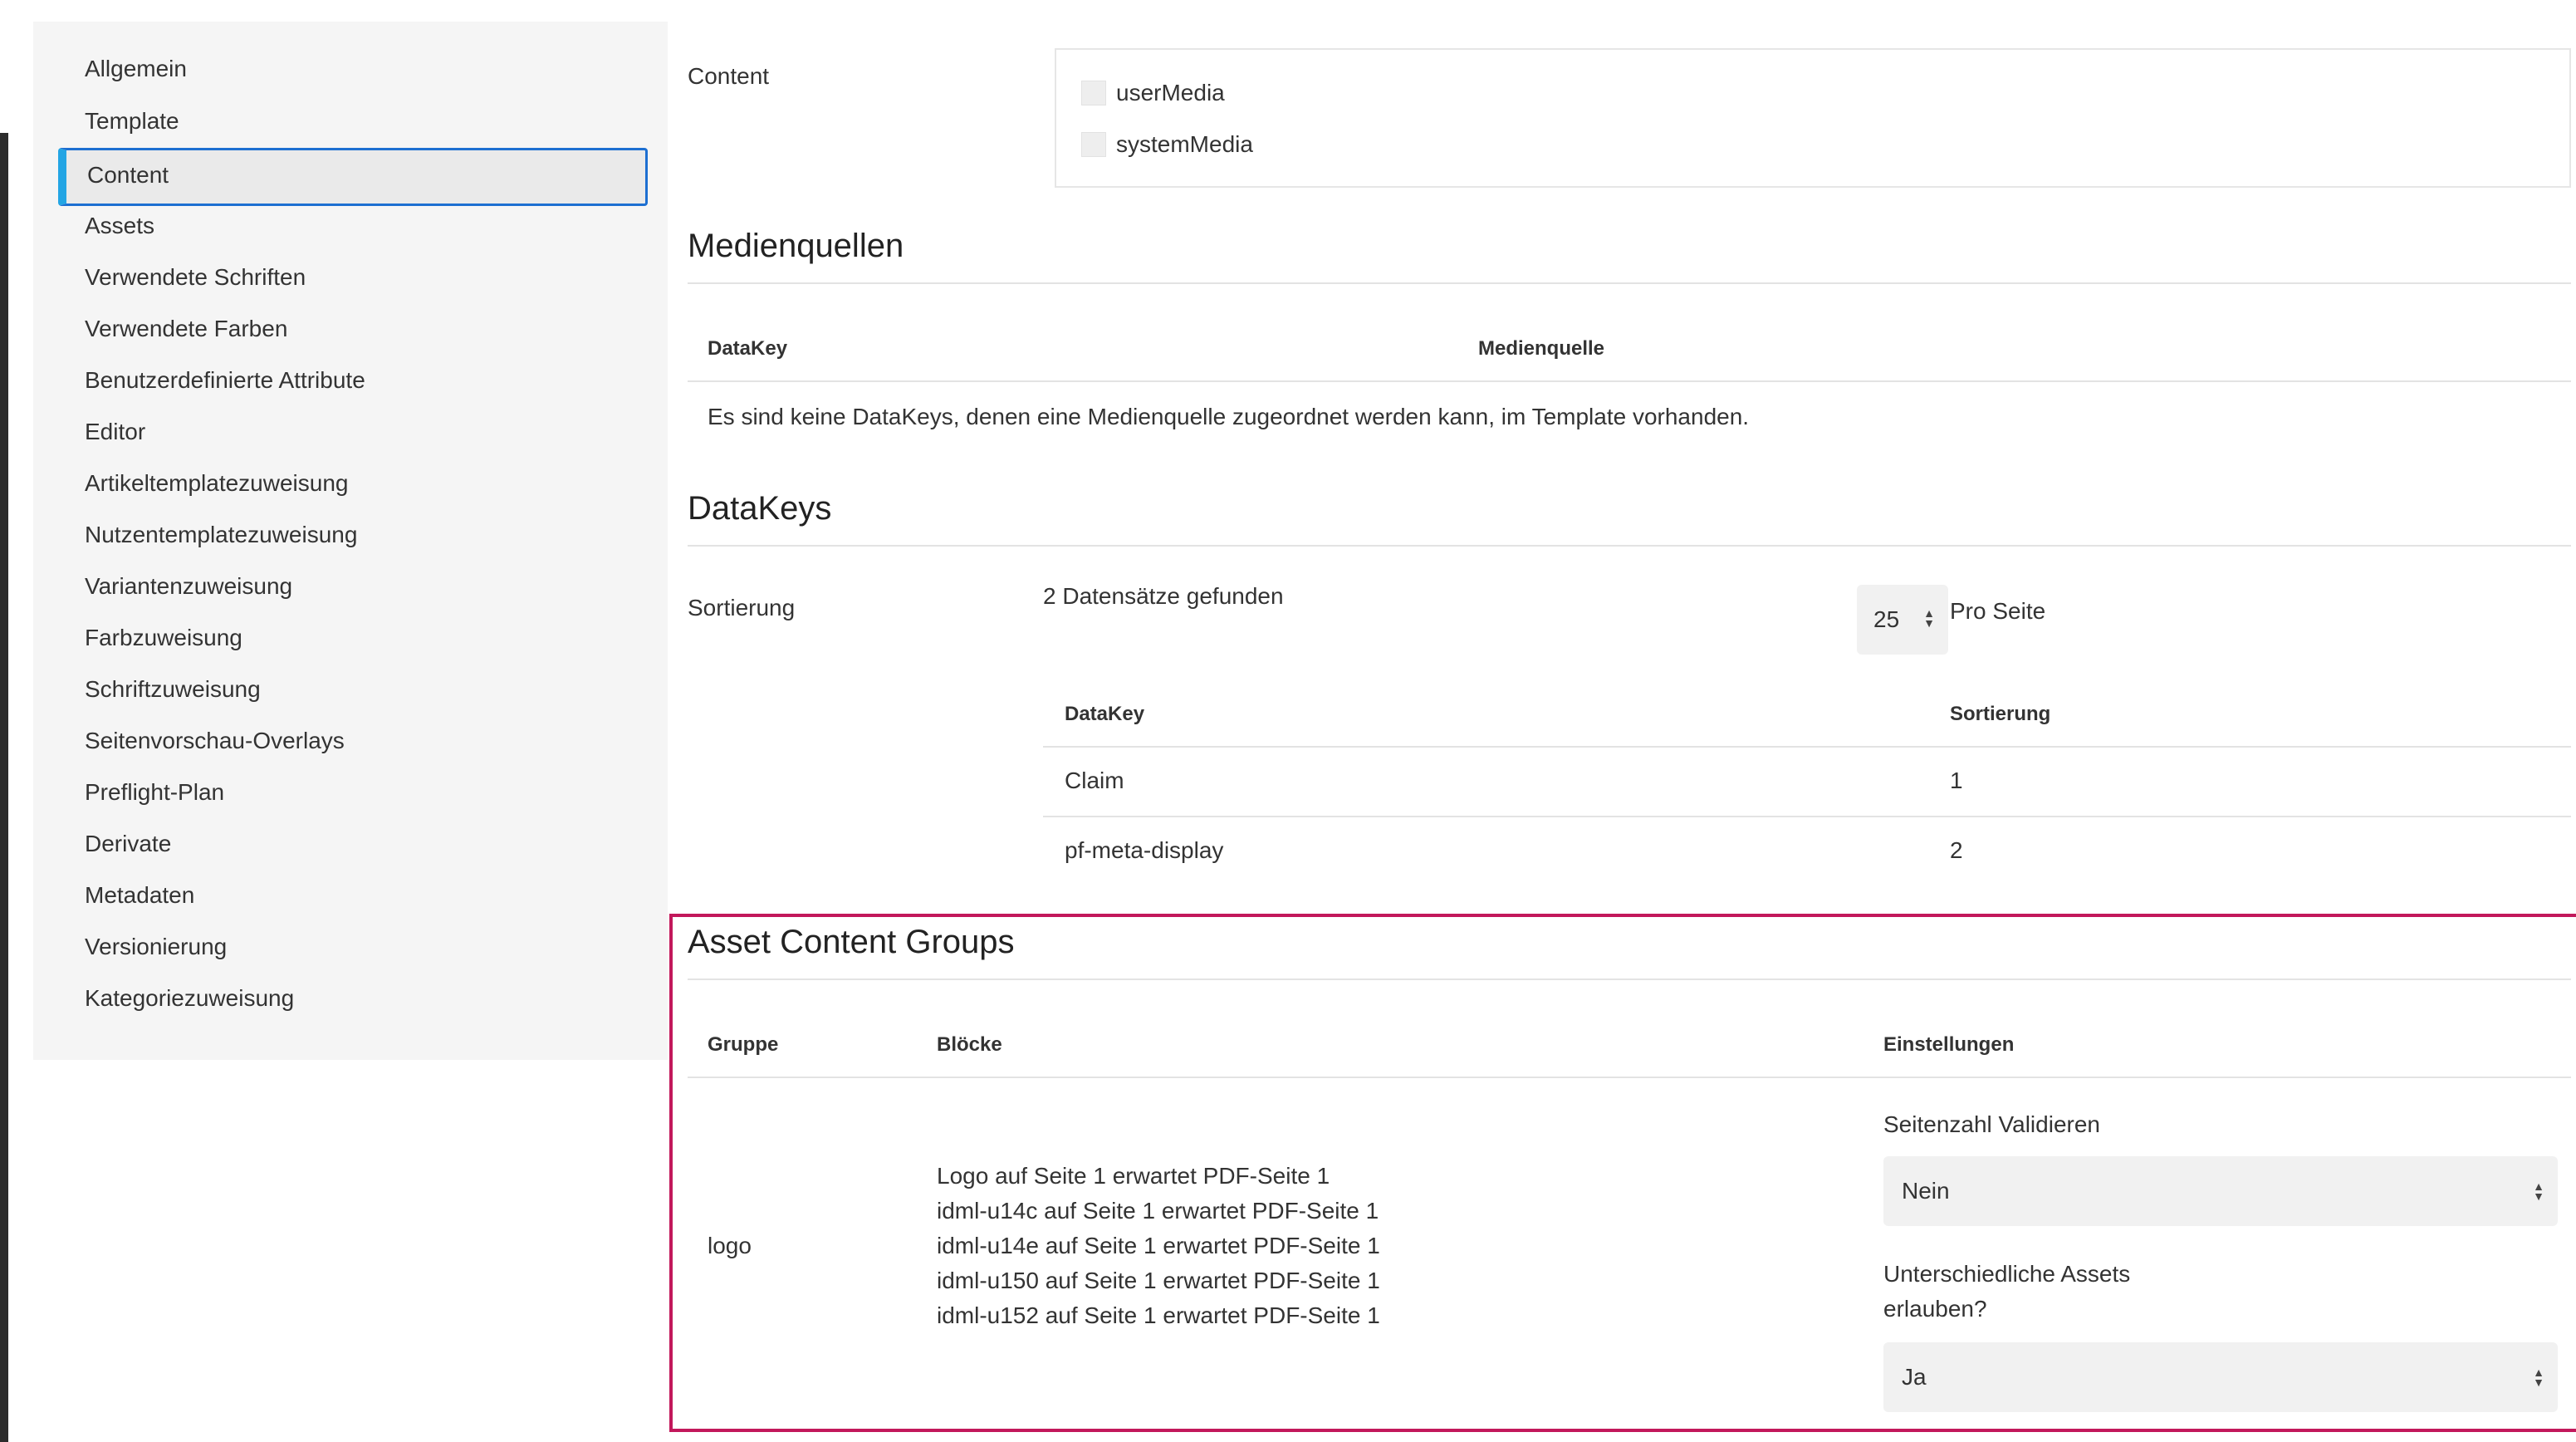  What do you see at coordinates (353, 483) in the screenshot?
I see `sidebar-item-artikeltemplatezuweisung: Artikeltemplatezuweisung` at bounding box center [353, 483].